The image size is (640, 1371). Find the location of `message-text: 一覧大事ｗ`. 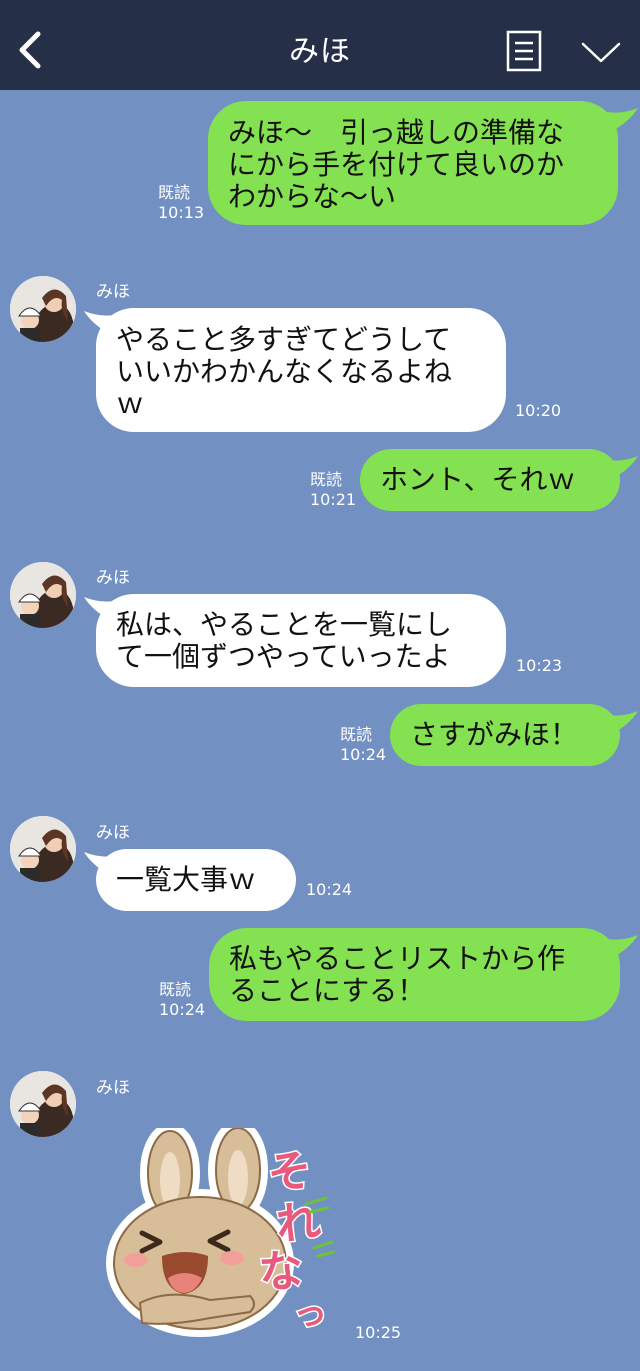

message-text: 一覧大事ｗ is located at coordinates (186, 879).